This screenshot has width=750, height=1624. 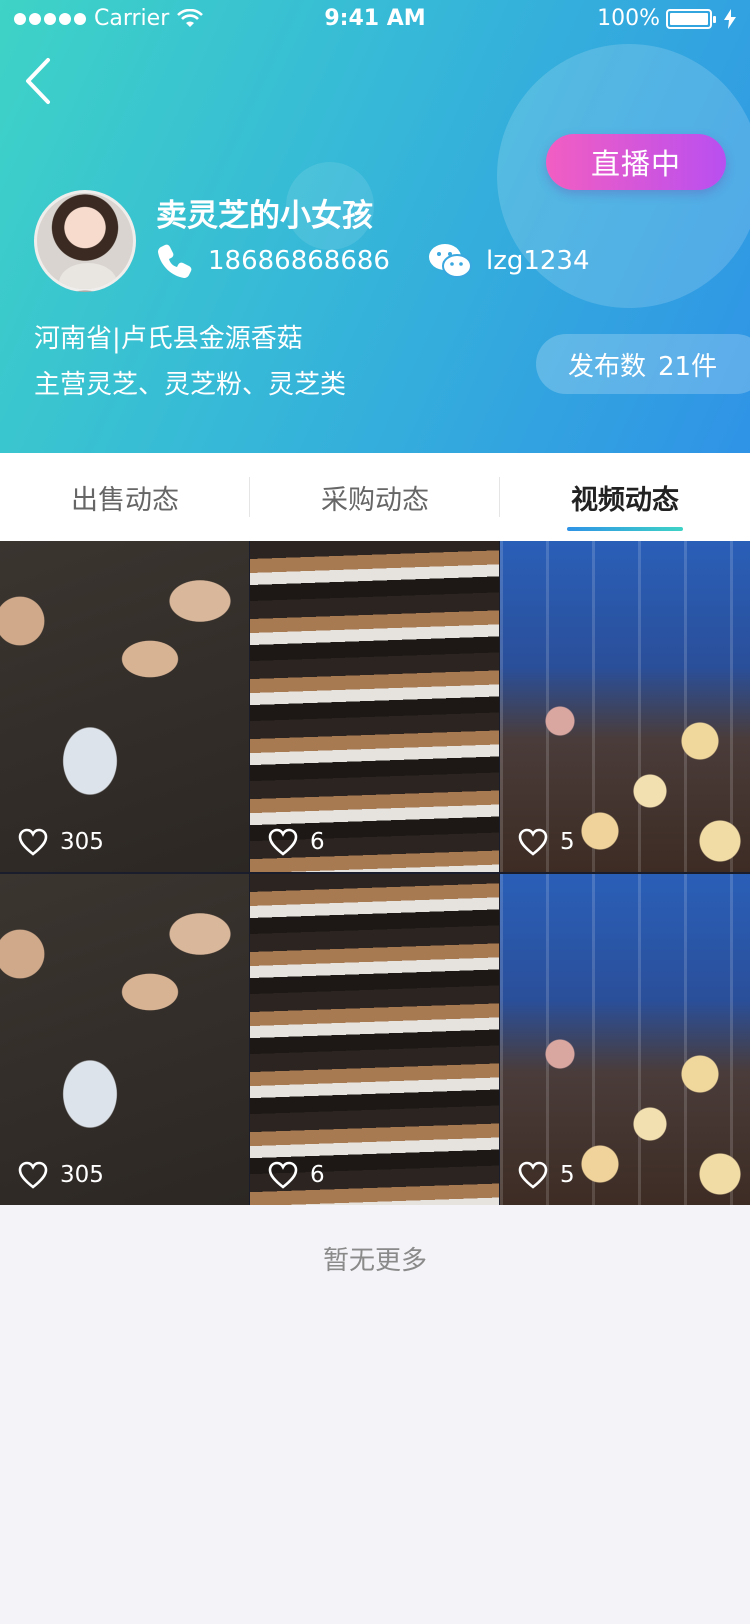 What do you see at coordinates (607, 366) in the screenshot?
I see `publish-label: 发布数` at bounding box center [607, 366].